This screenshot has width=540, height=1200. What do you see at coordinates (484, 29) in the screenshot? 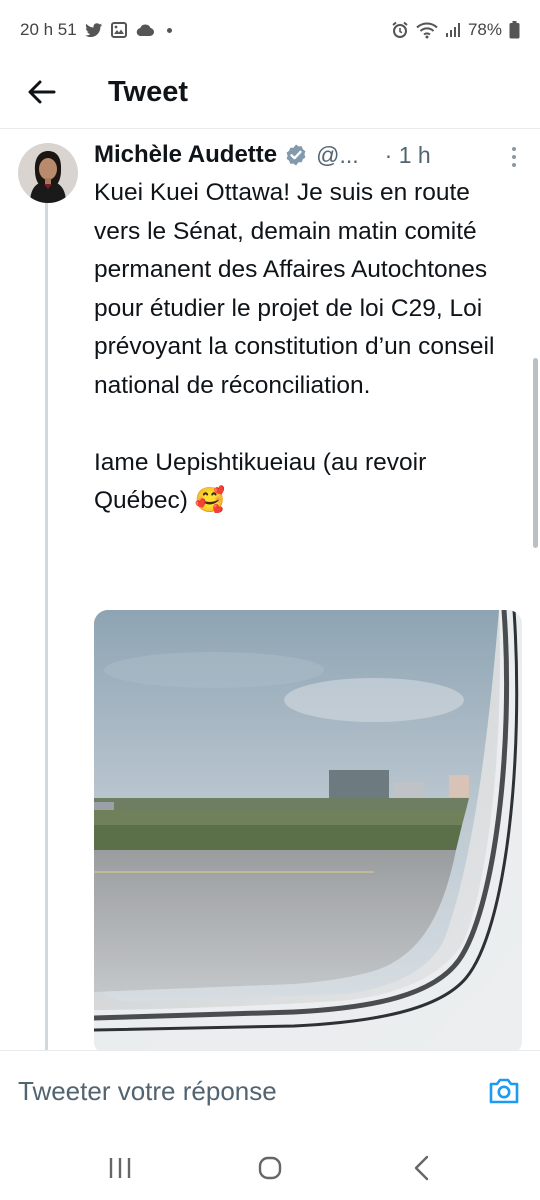
I see `battery-percent: 78%` at bounding box center [484, 29].